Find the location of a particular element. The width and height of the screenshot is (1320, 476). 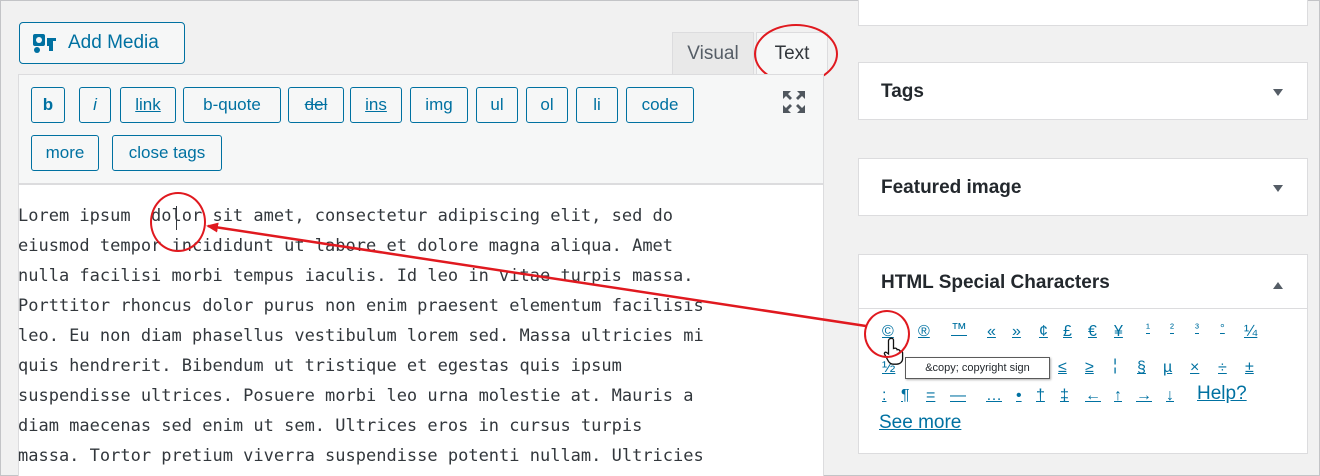

char-mdash: — is located at coordinates (958, 396).